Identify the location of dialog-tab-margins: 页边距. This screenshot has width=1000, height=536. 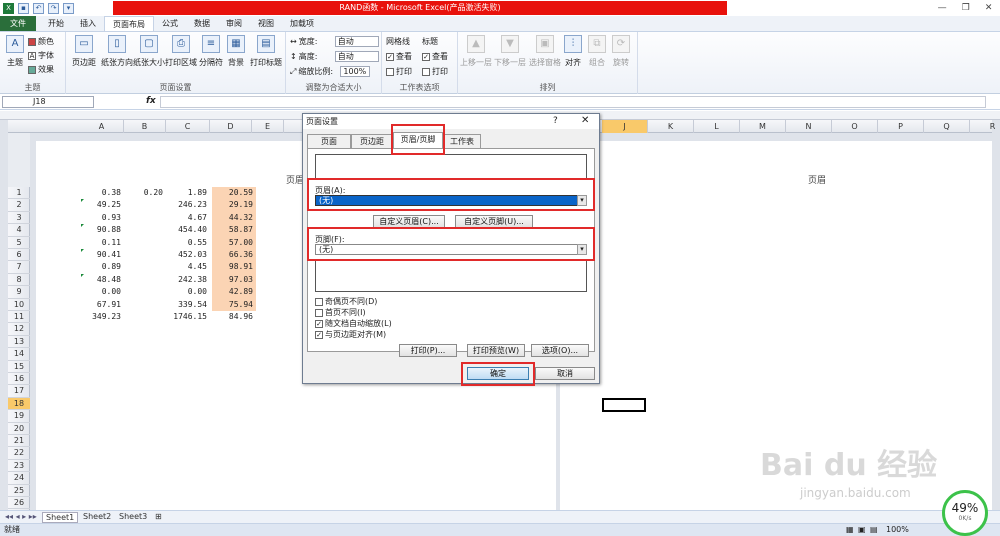
(372, 141).